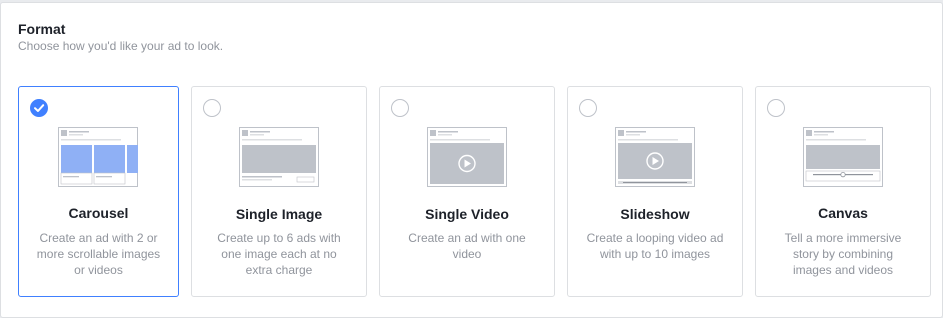  What do you see at coordinates (98, 213) in the screenshot?
I see `card-title: Carousel` at bounding box center [98, 213].